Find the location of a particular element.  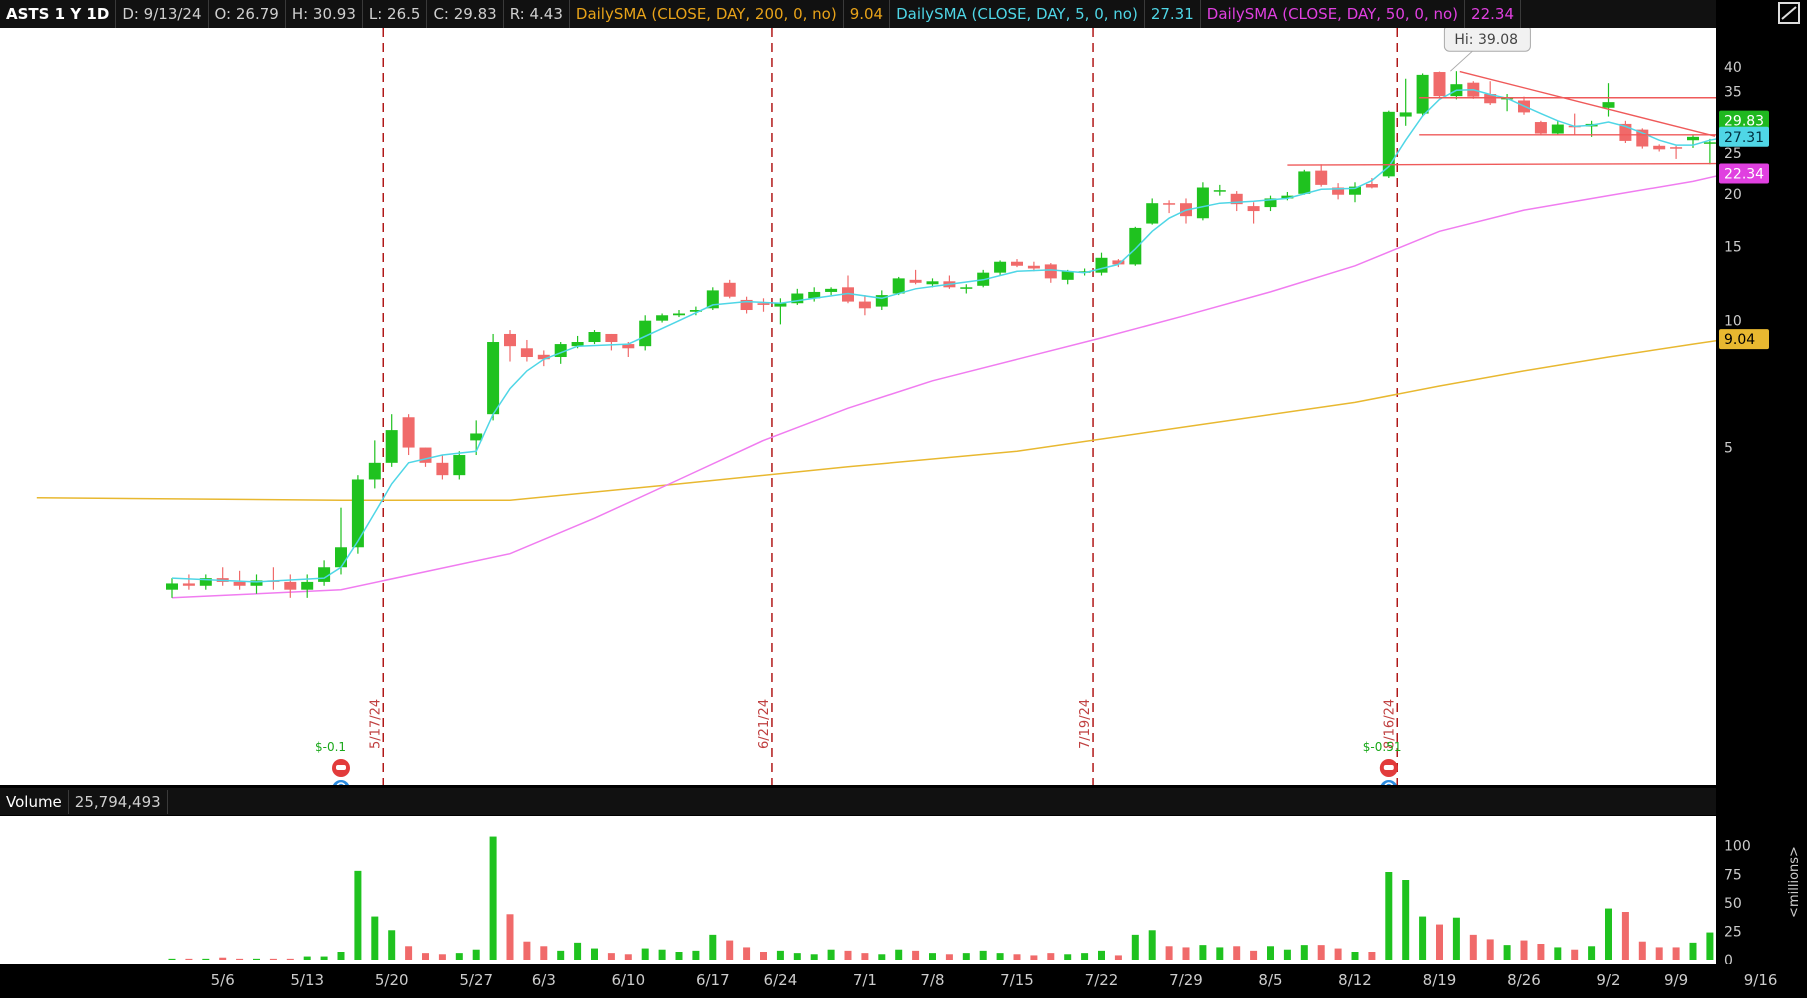

volume-chart is located at coordinates (865, 890).